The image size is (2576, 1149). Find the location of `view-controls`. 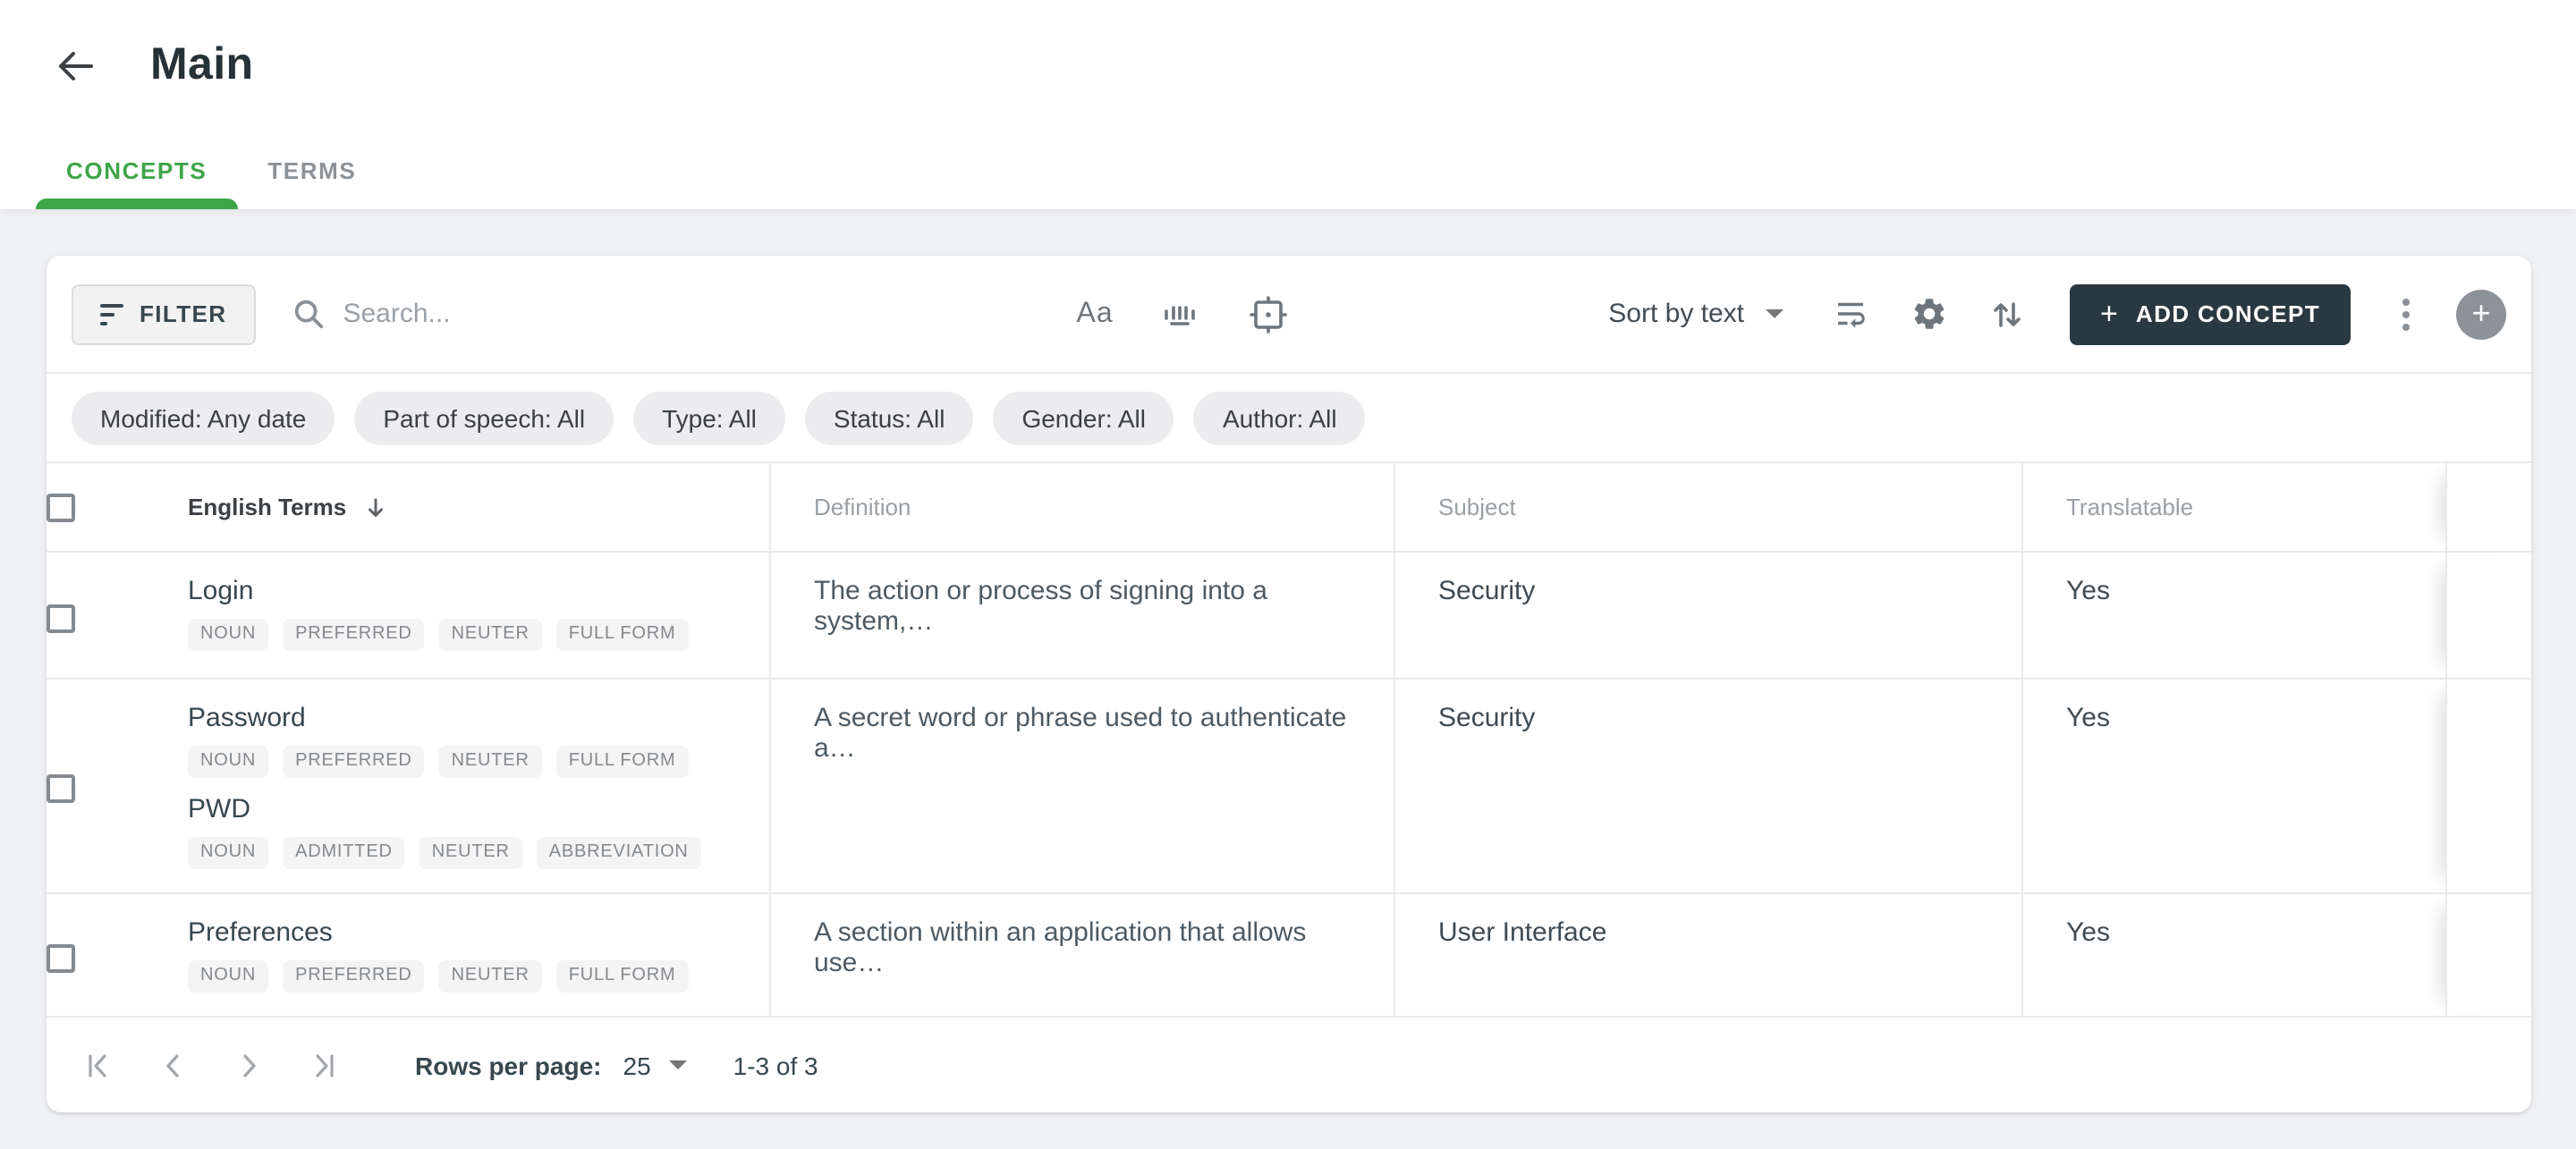

view-controls is located at coordinates (1928, 314).